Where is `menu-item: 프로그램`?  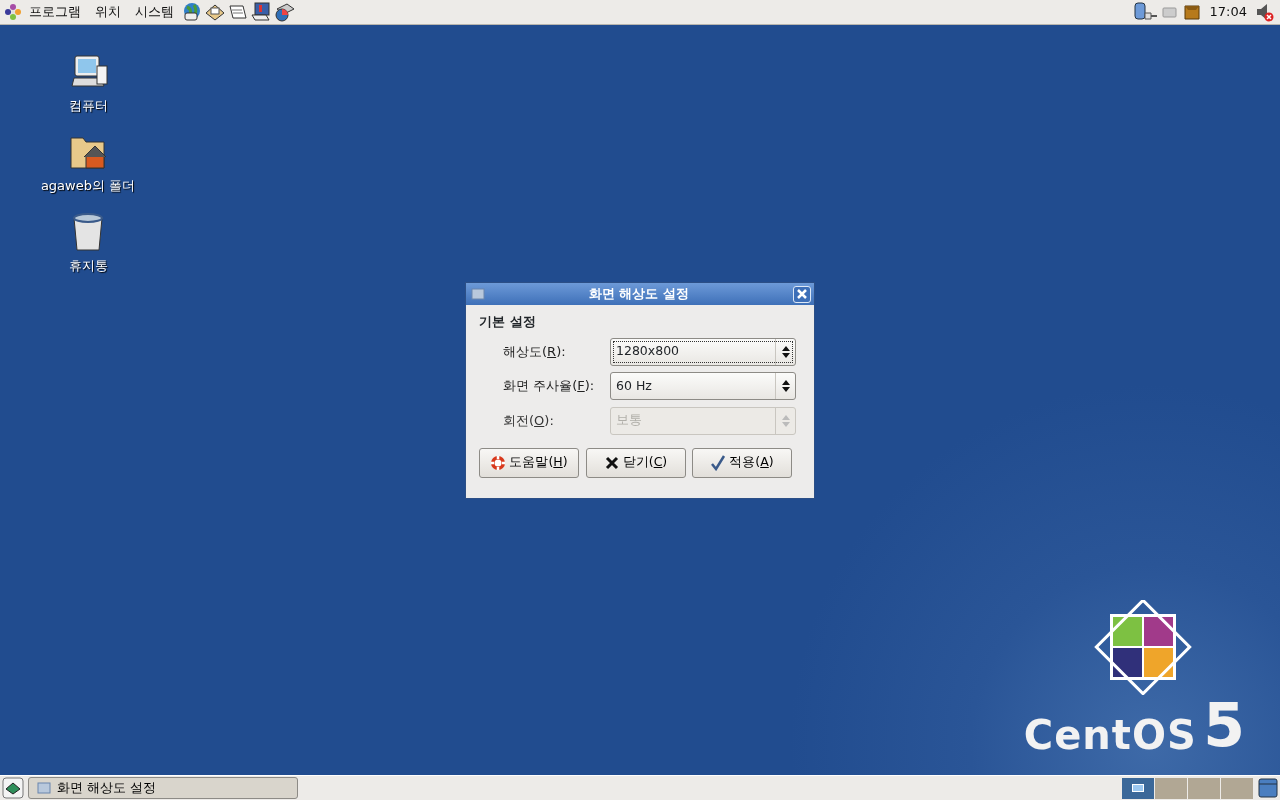
menu-item: 프로그램 is located at coordinates (55, 12).